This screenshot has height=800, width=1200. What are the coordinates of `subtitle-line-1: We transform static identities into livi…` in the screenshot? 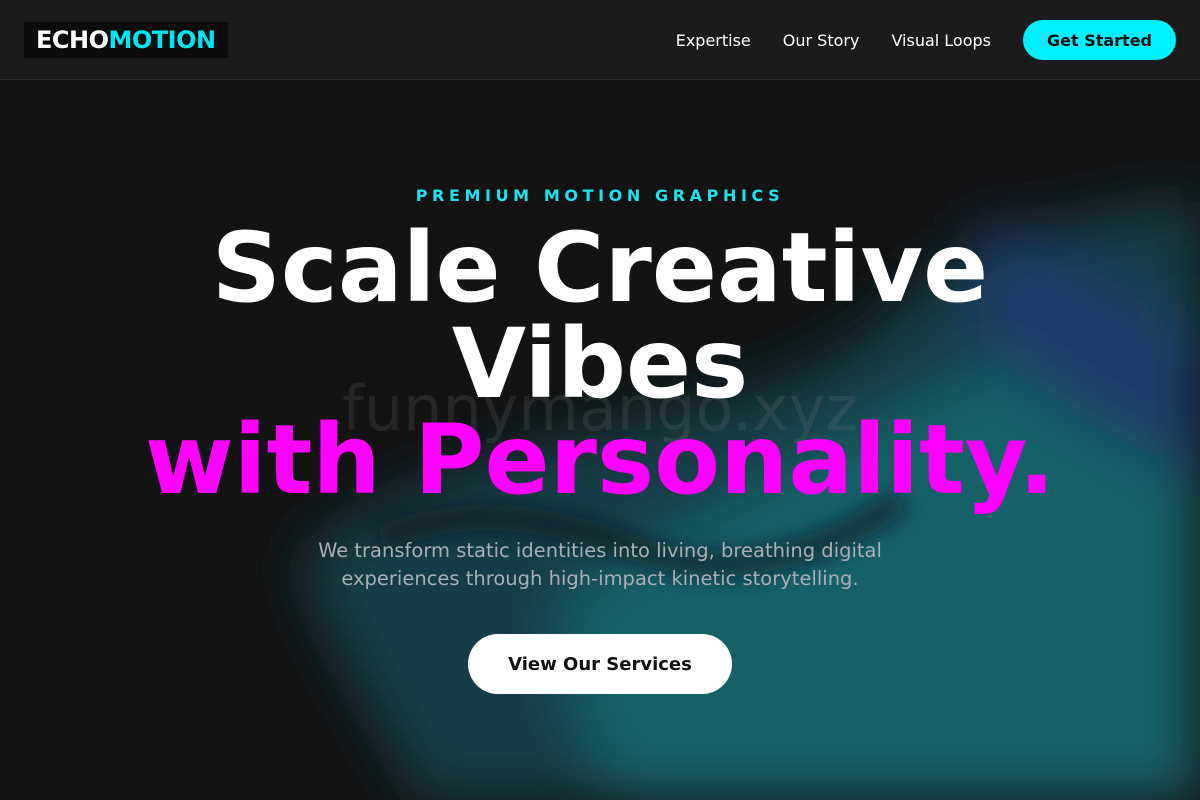 It's located at (600, 550).